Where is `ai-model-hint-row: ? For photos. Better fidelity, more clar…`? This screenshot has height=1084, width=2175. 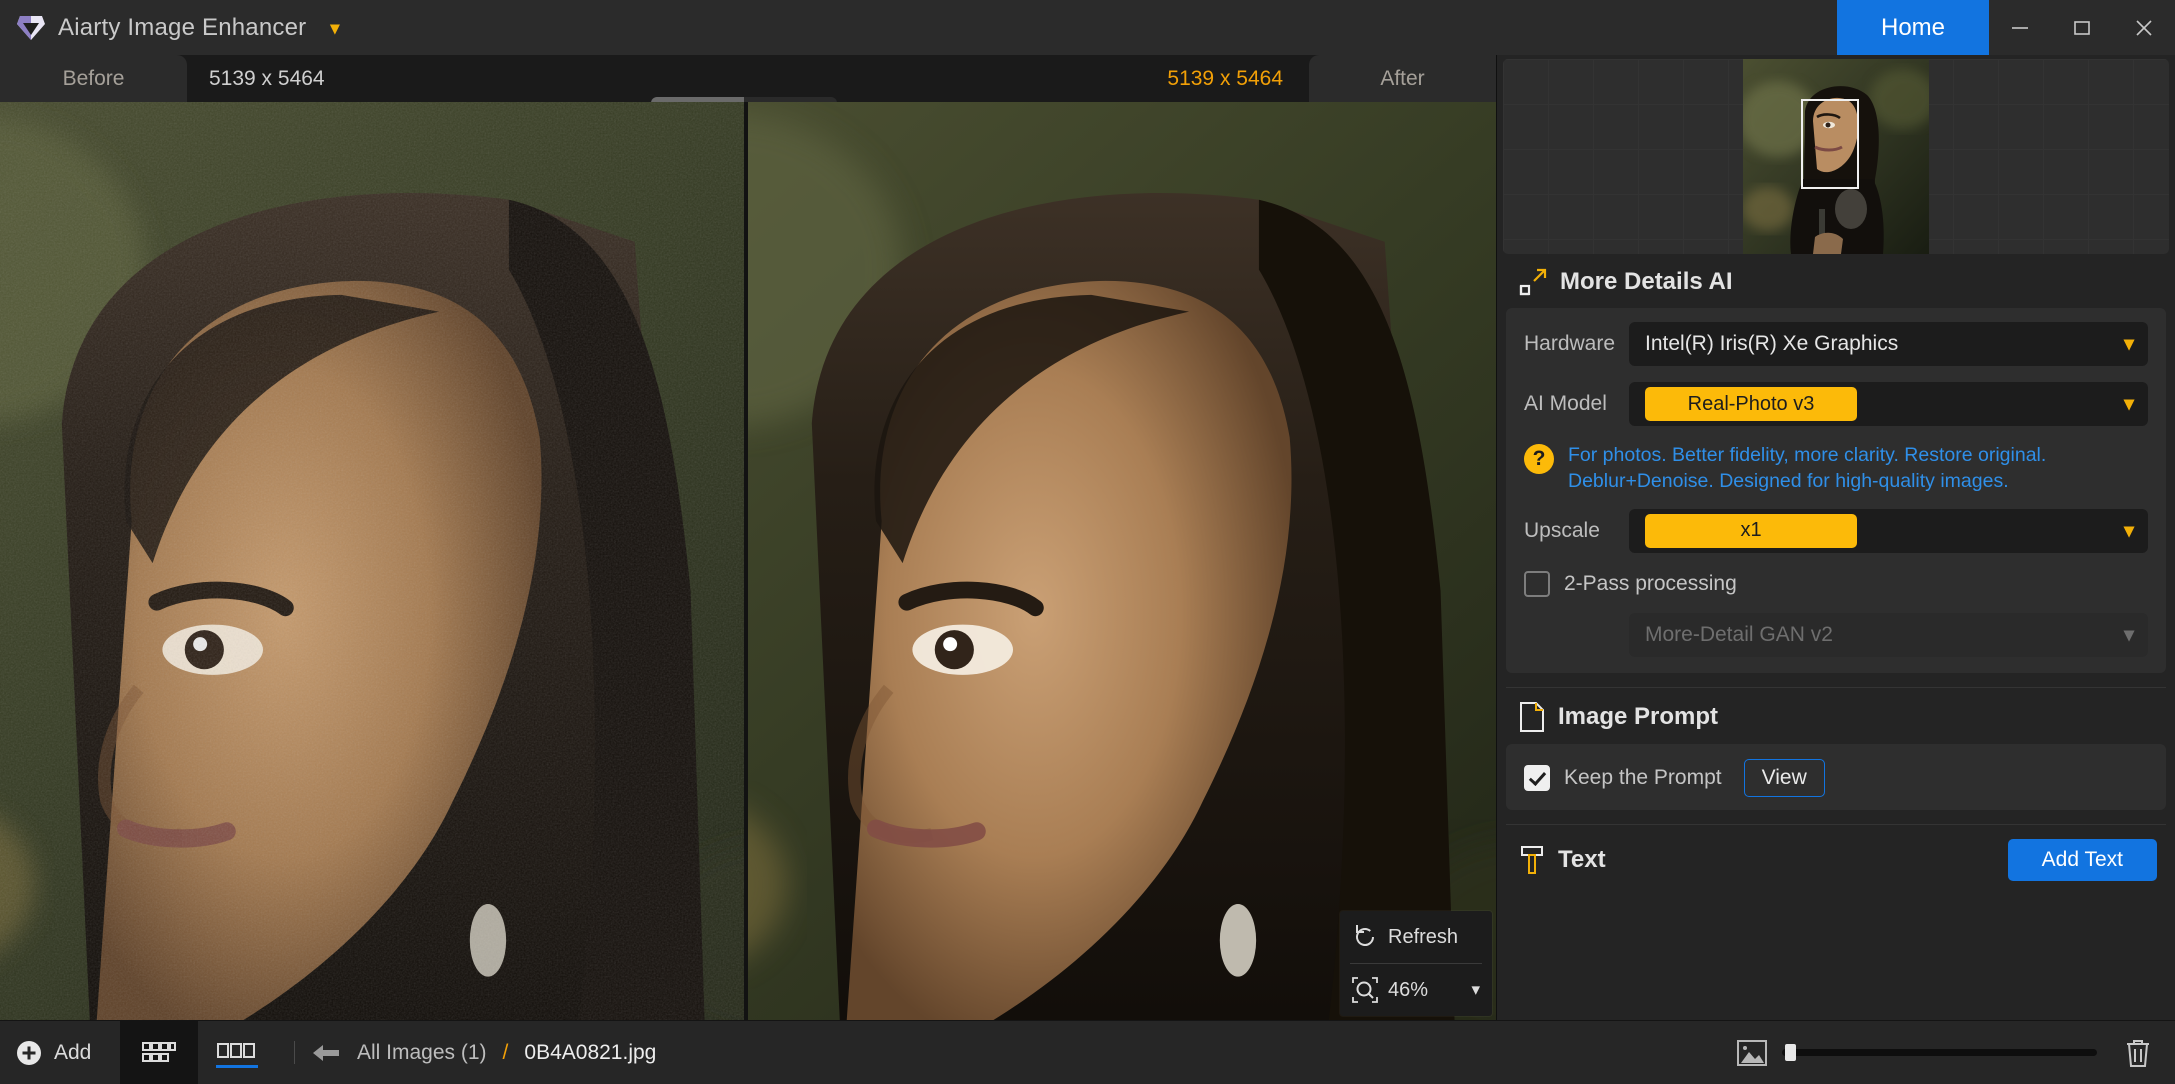 ai-model-hint-row: ? For photos. Better fidelity, more clar… is located at coordinates (1836, 466).